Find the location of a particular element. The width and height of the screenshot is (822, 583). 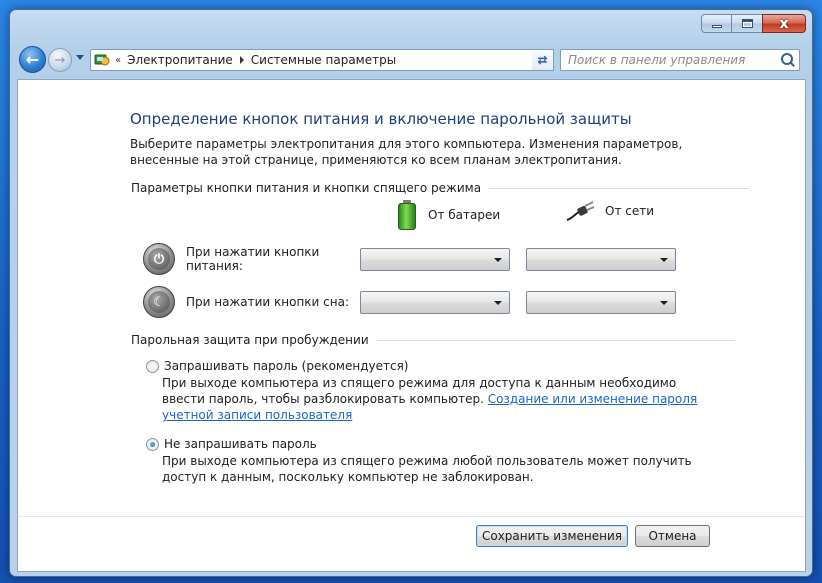

sleep-button-battery-select is located at coordinates (435, 302).